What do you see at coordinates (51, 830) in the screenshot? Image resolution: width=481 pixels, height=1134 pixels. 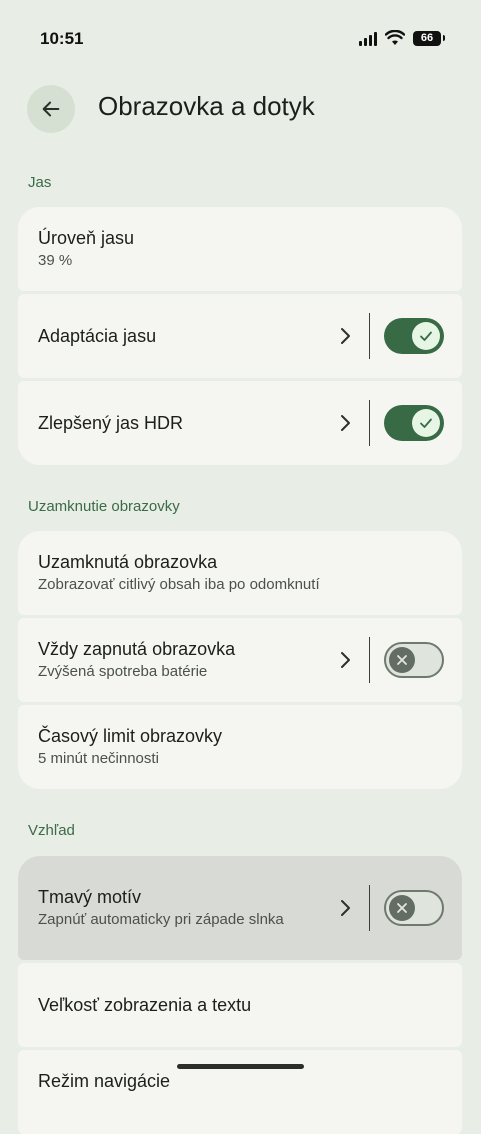 I see `section-header-appearance: Vzhľad` at bounding box center [51, 830].